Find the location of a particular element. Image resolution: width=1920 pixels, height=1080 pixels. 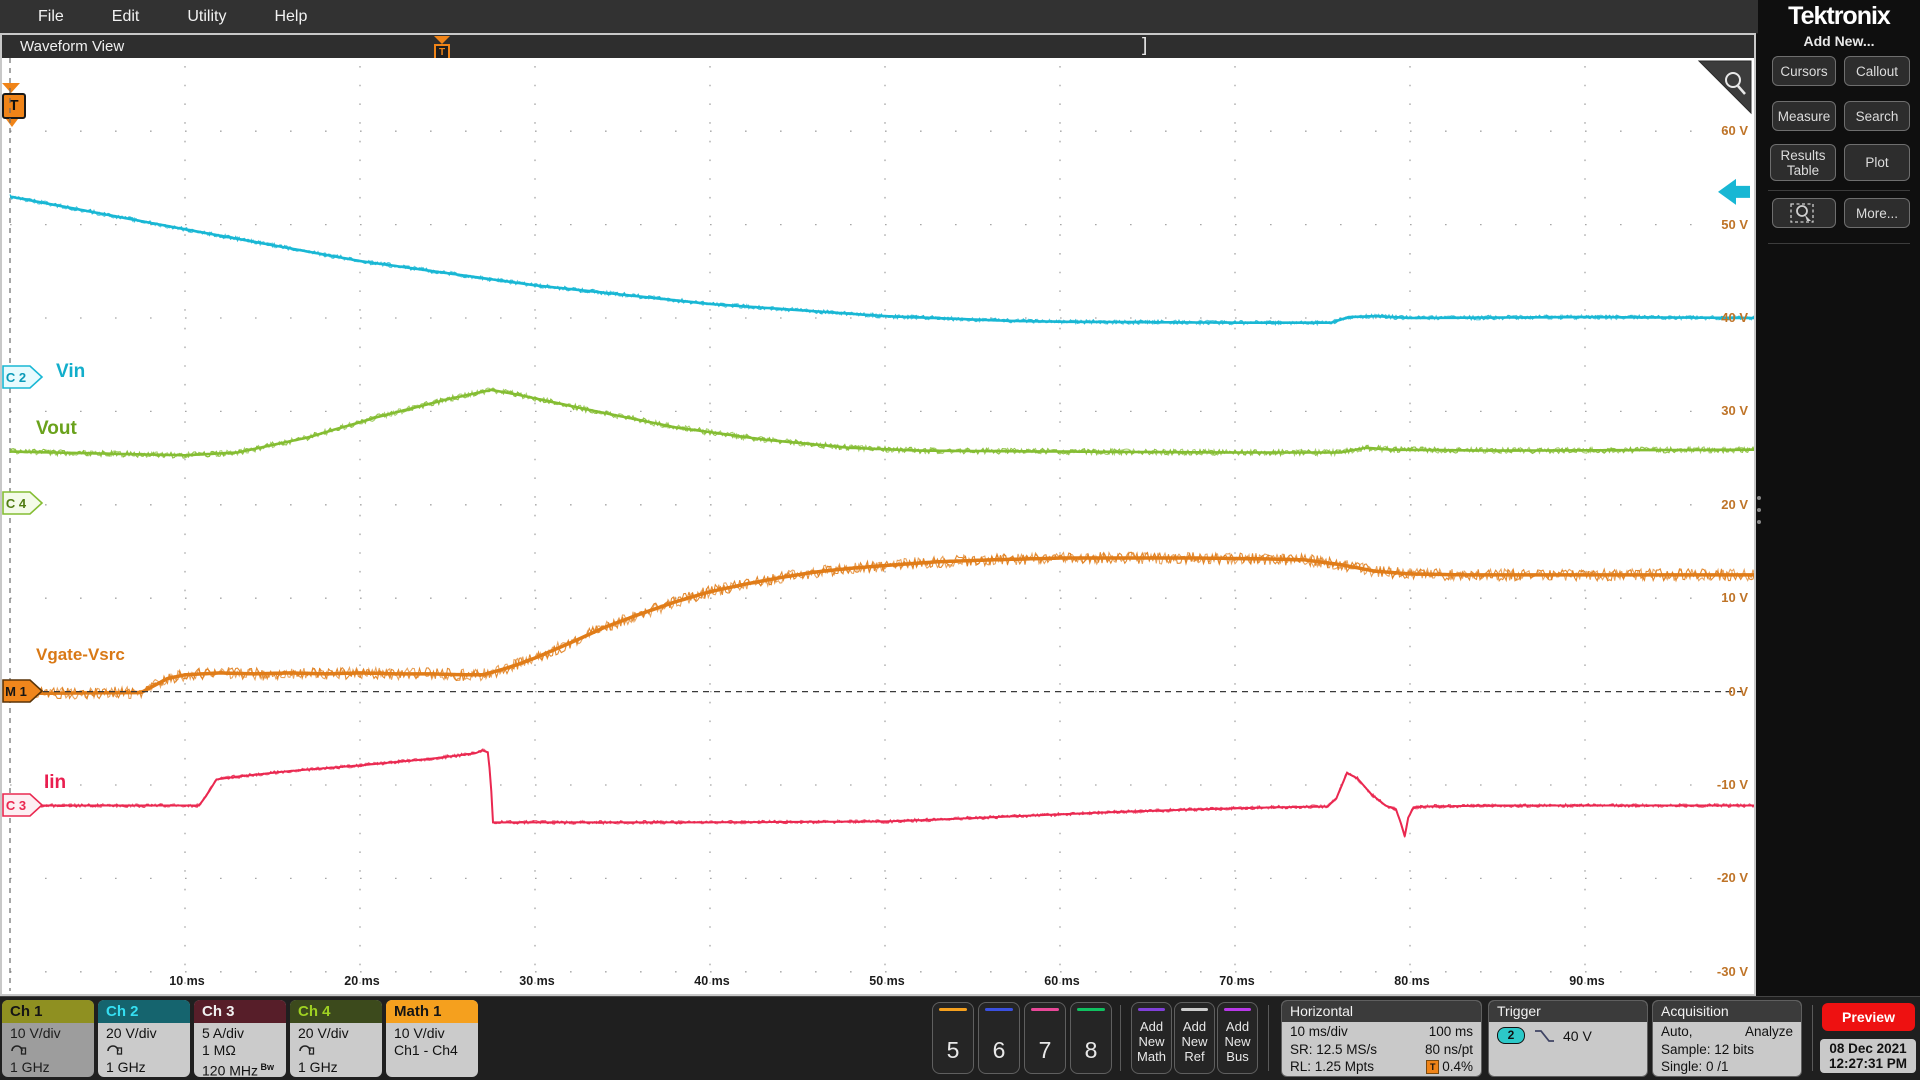

menu-item-utility: Utility is located at coordinates (206, 17).